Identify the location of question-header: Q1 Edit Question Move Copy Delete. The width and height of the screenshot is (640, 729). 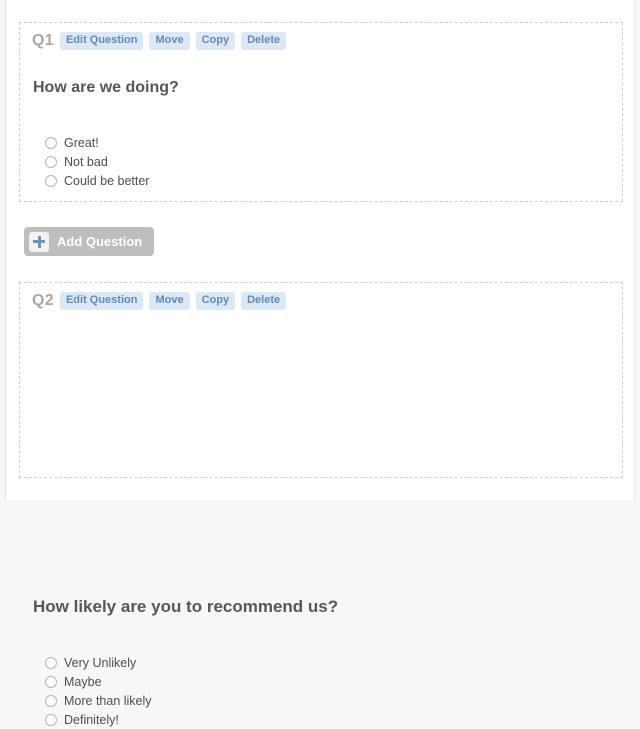
(159, 41).